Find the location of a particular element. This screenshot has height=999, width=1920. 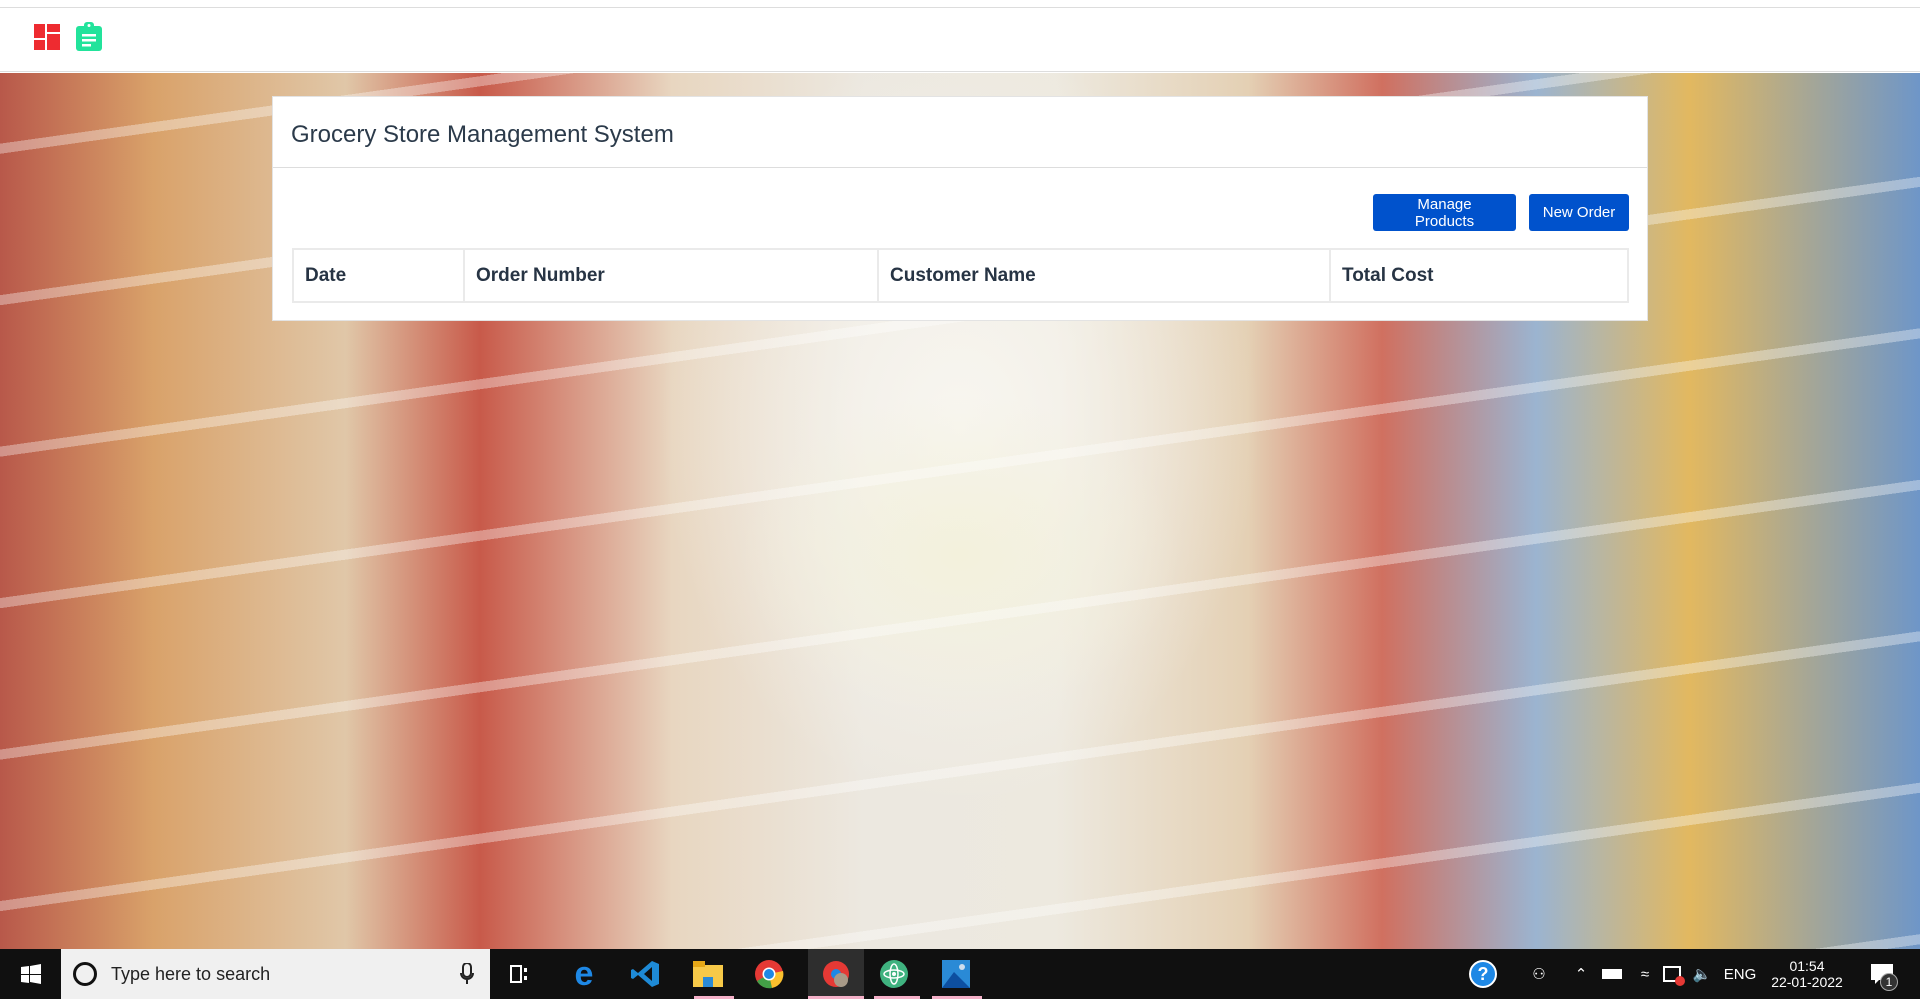

new-order-button: New Order is located at coordinates (1579, 212).